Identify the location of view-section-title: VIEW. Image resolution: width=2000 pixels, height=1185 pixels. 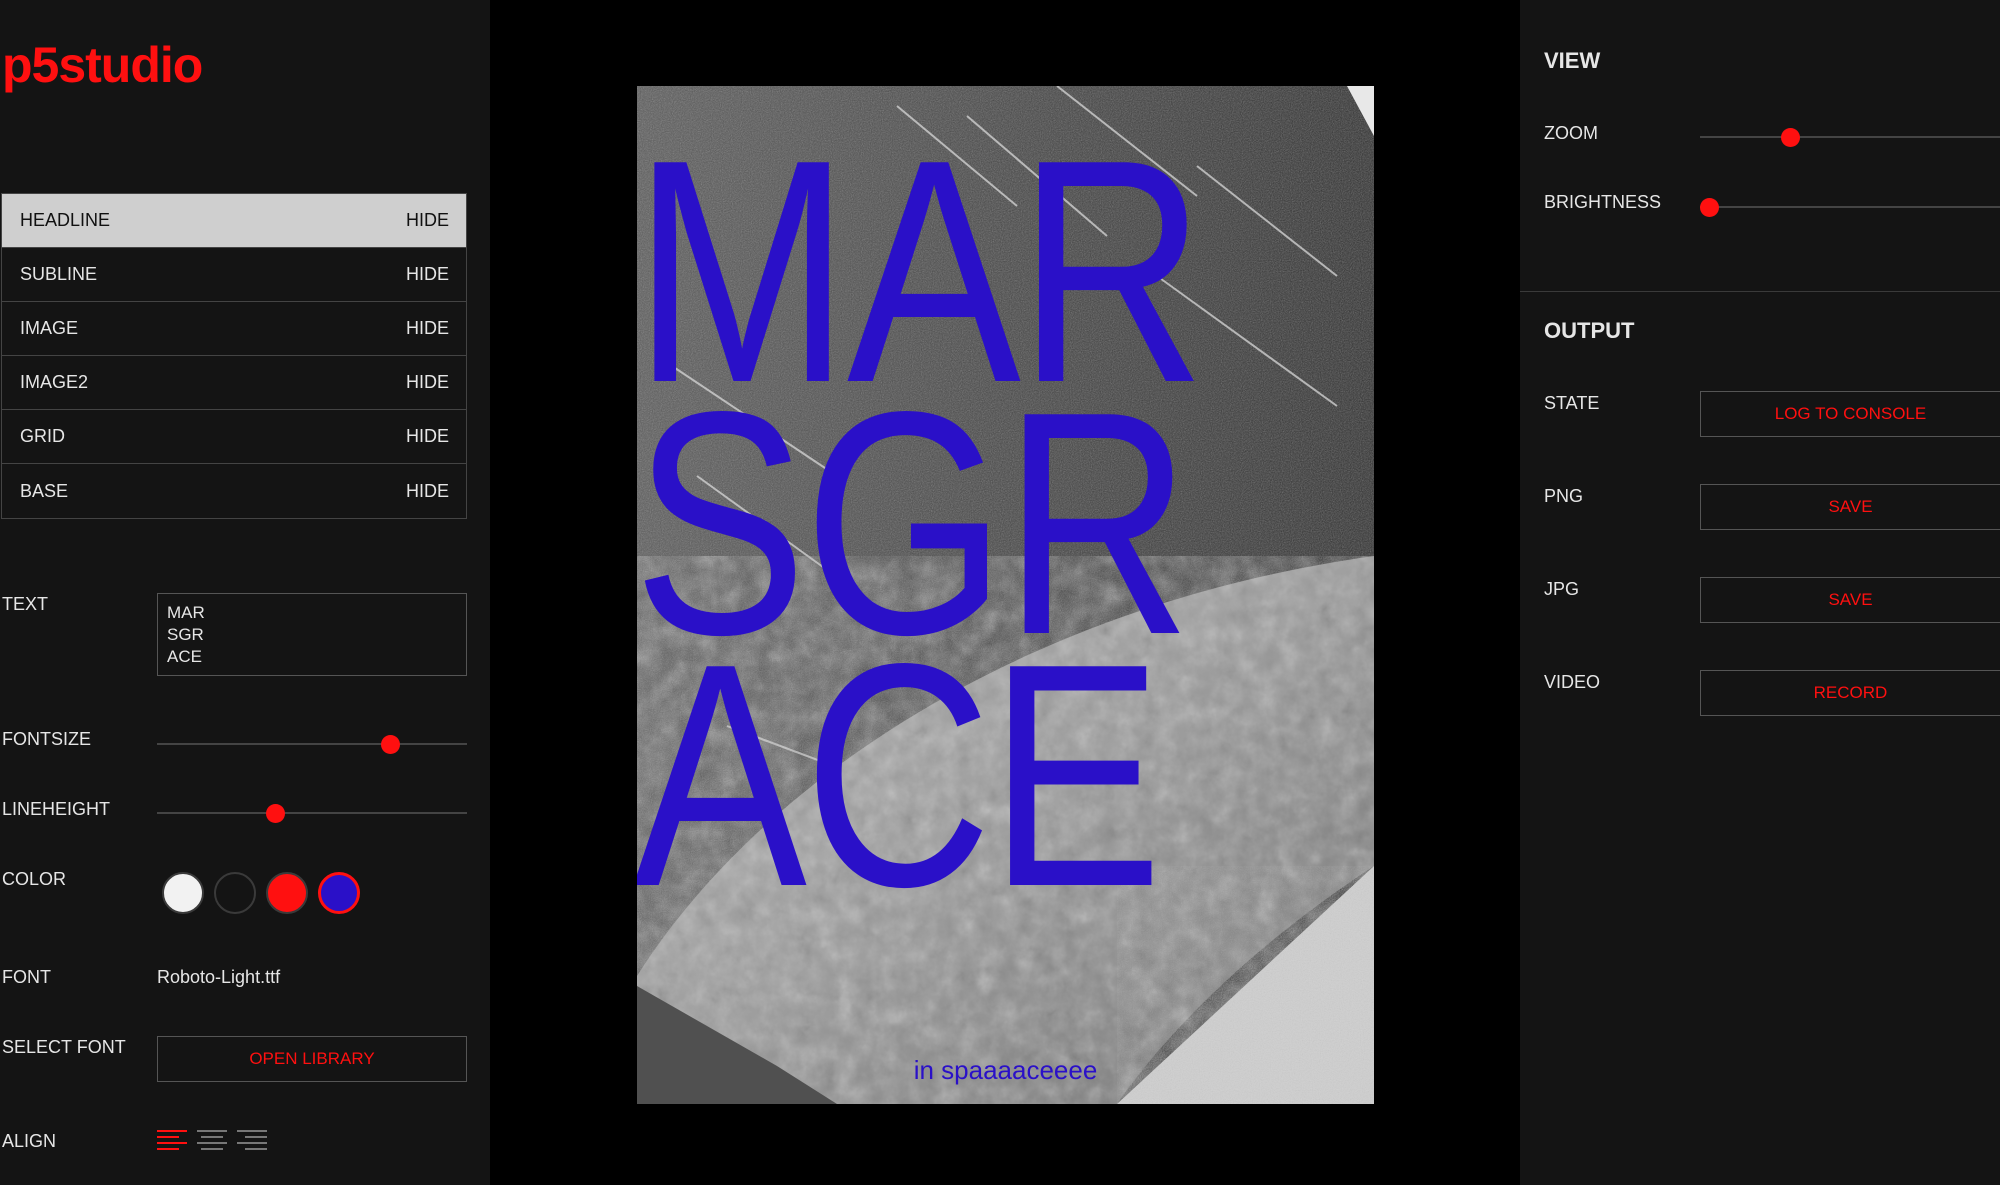
(1572, 60).